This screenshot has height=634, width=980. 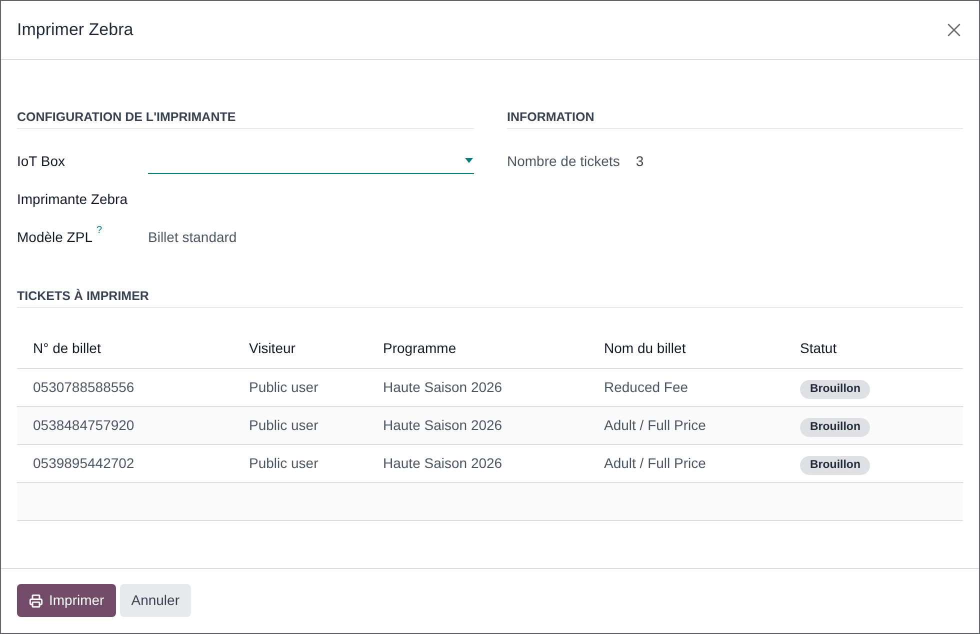 I want to click on table-cell: Reduced Fee, so click(x=646, y=386).